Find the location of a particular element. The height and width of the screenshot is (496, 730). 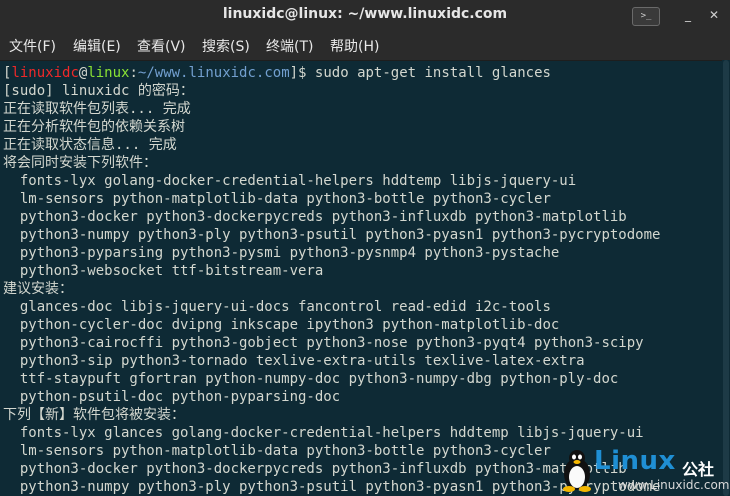

menu-edit: 编辑(E) is located at coordinates (97, 46).